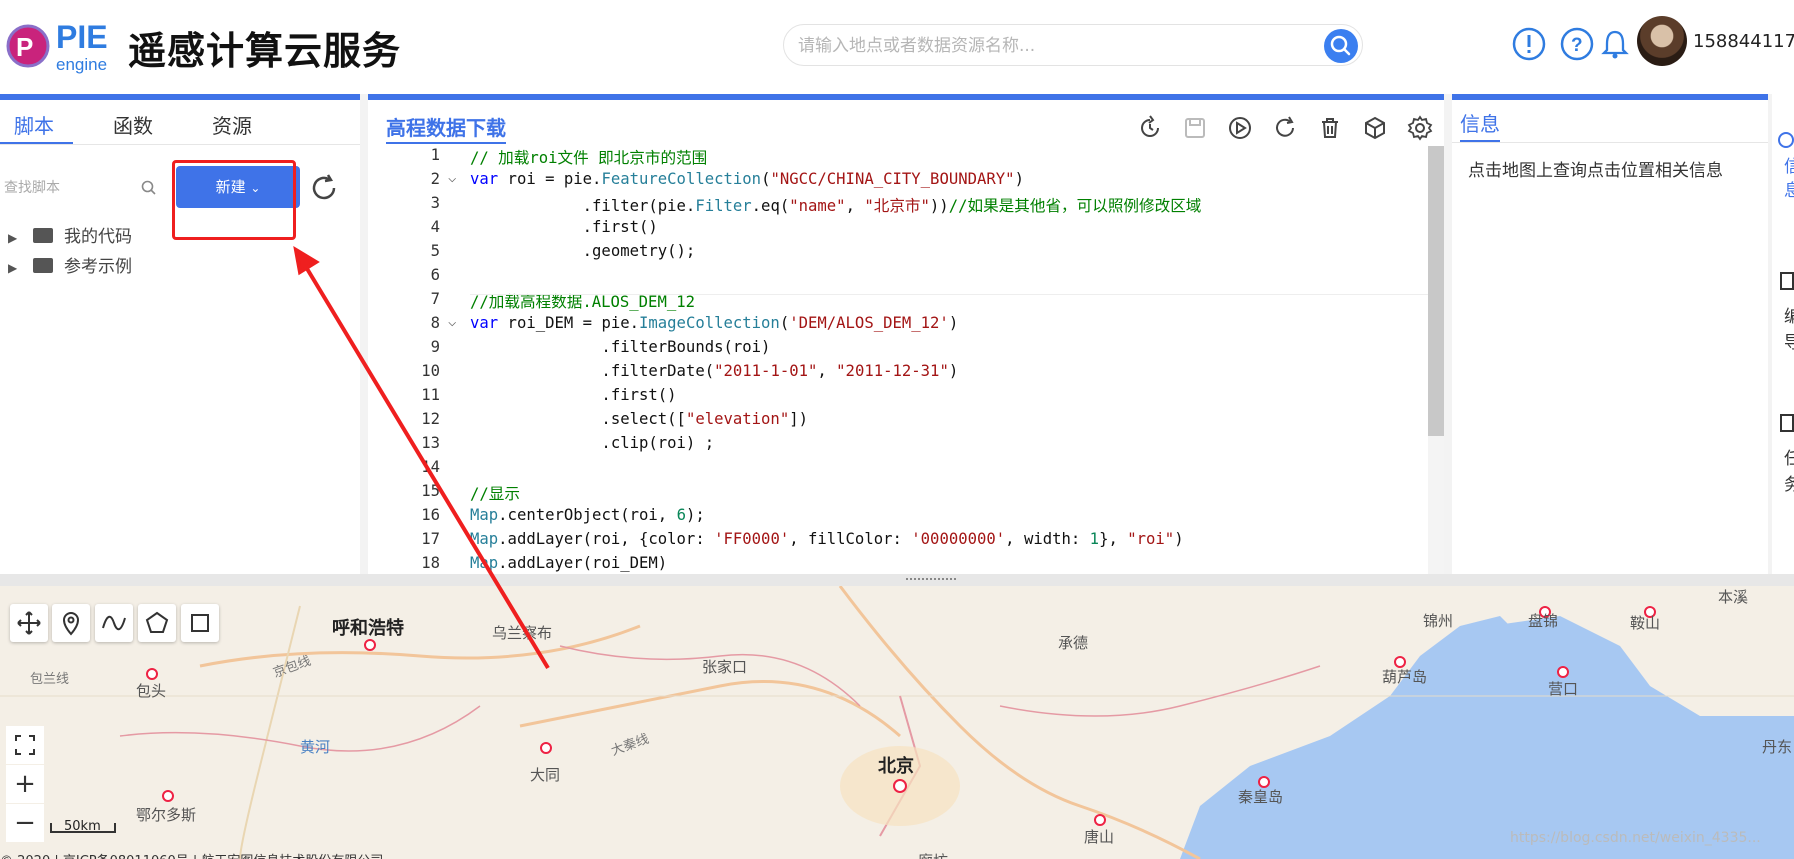  I want to click on editor-scrollbar-thumb, so click(1436, 291).